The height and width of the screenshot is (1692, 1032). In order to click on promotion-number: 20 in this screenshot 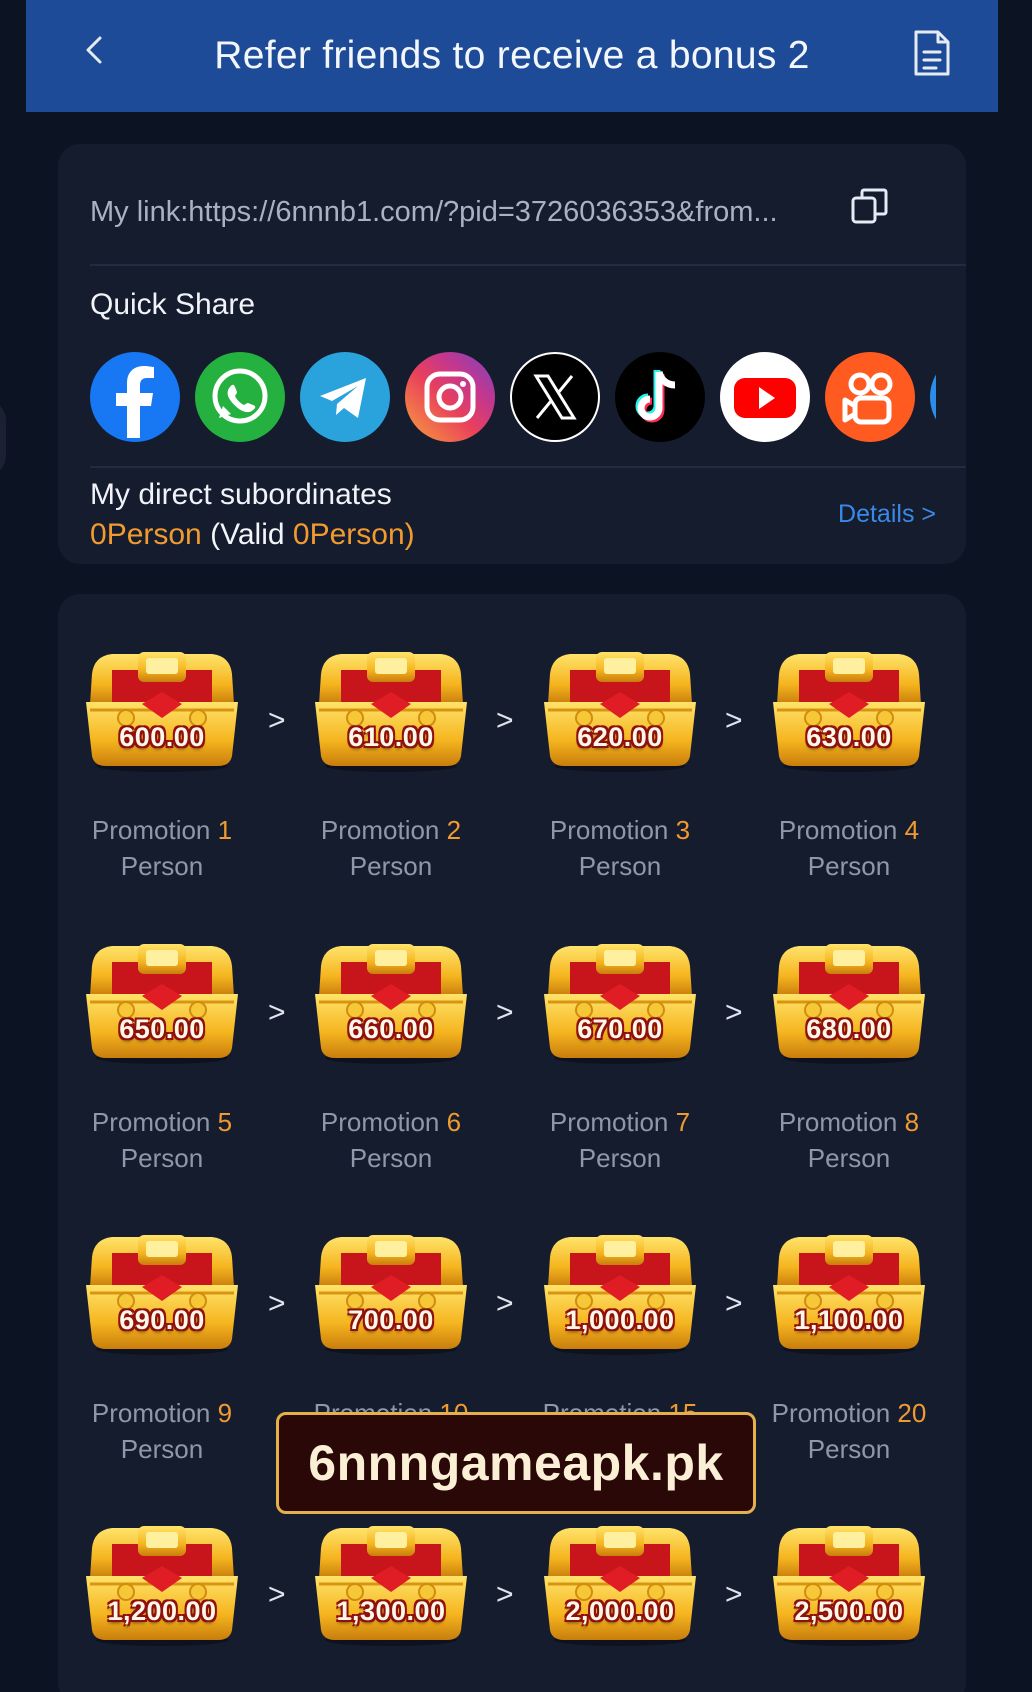, I will do `click(912, 1413)`.